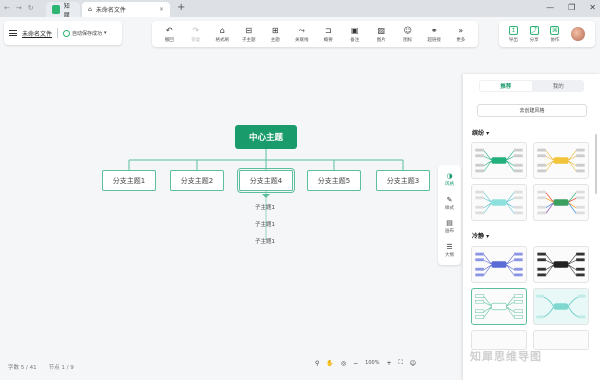  What do you see at coordinates (596, 164) in the screenshot?
I see `panel-scrollbar` at bounding box center [596, 164].